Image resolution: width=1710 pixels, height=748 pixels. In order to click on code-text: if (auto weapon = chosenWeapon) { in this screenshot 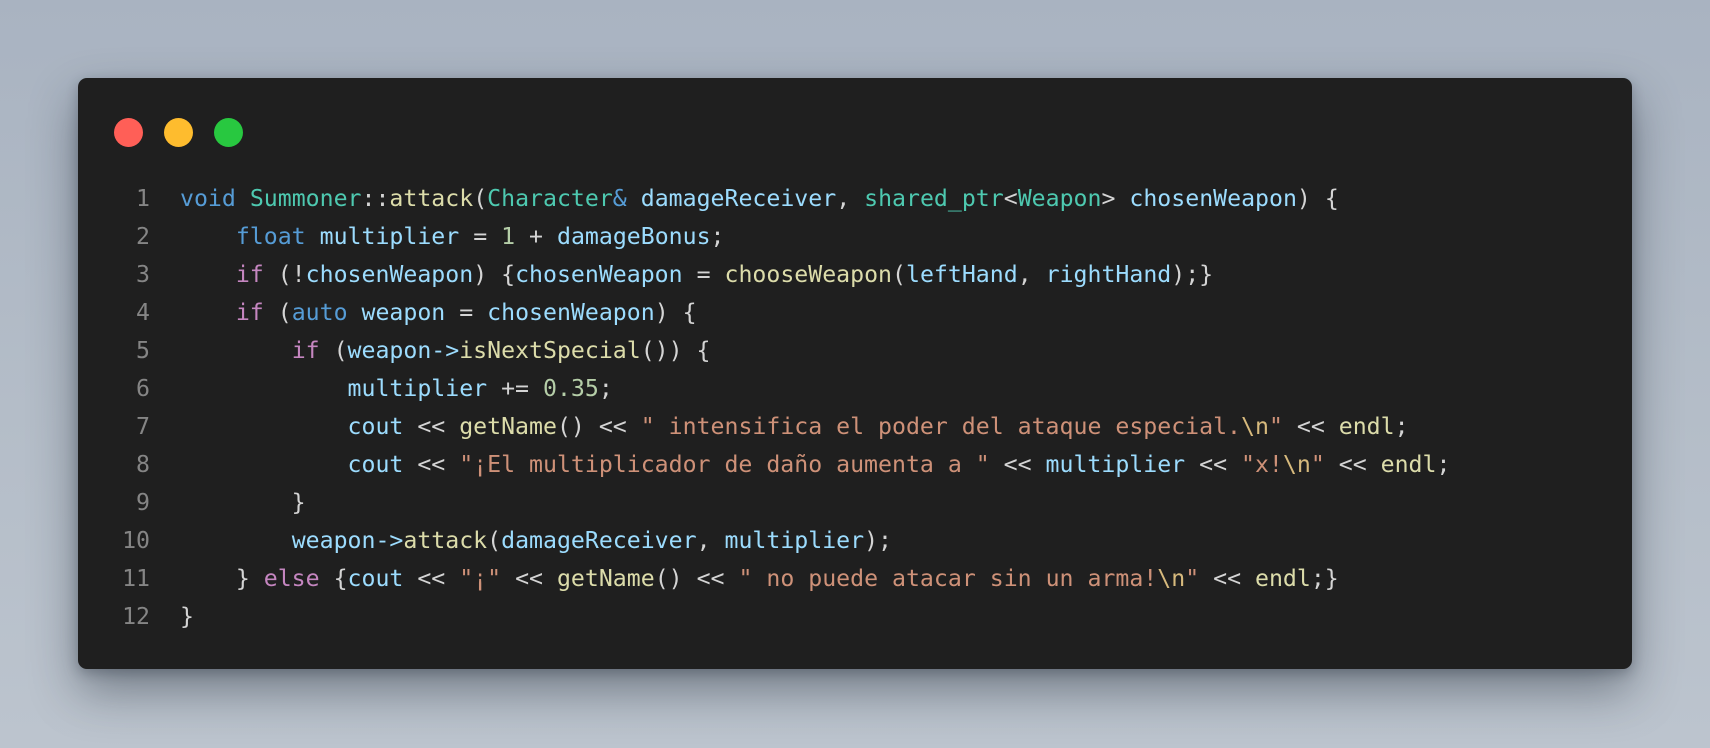, I will do `click(891, 313)`.